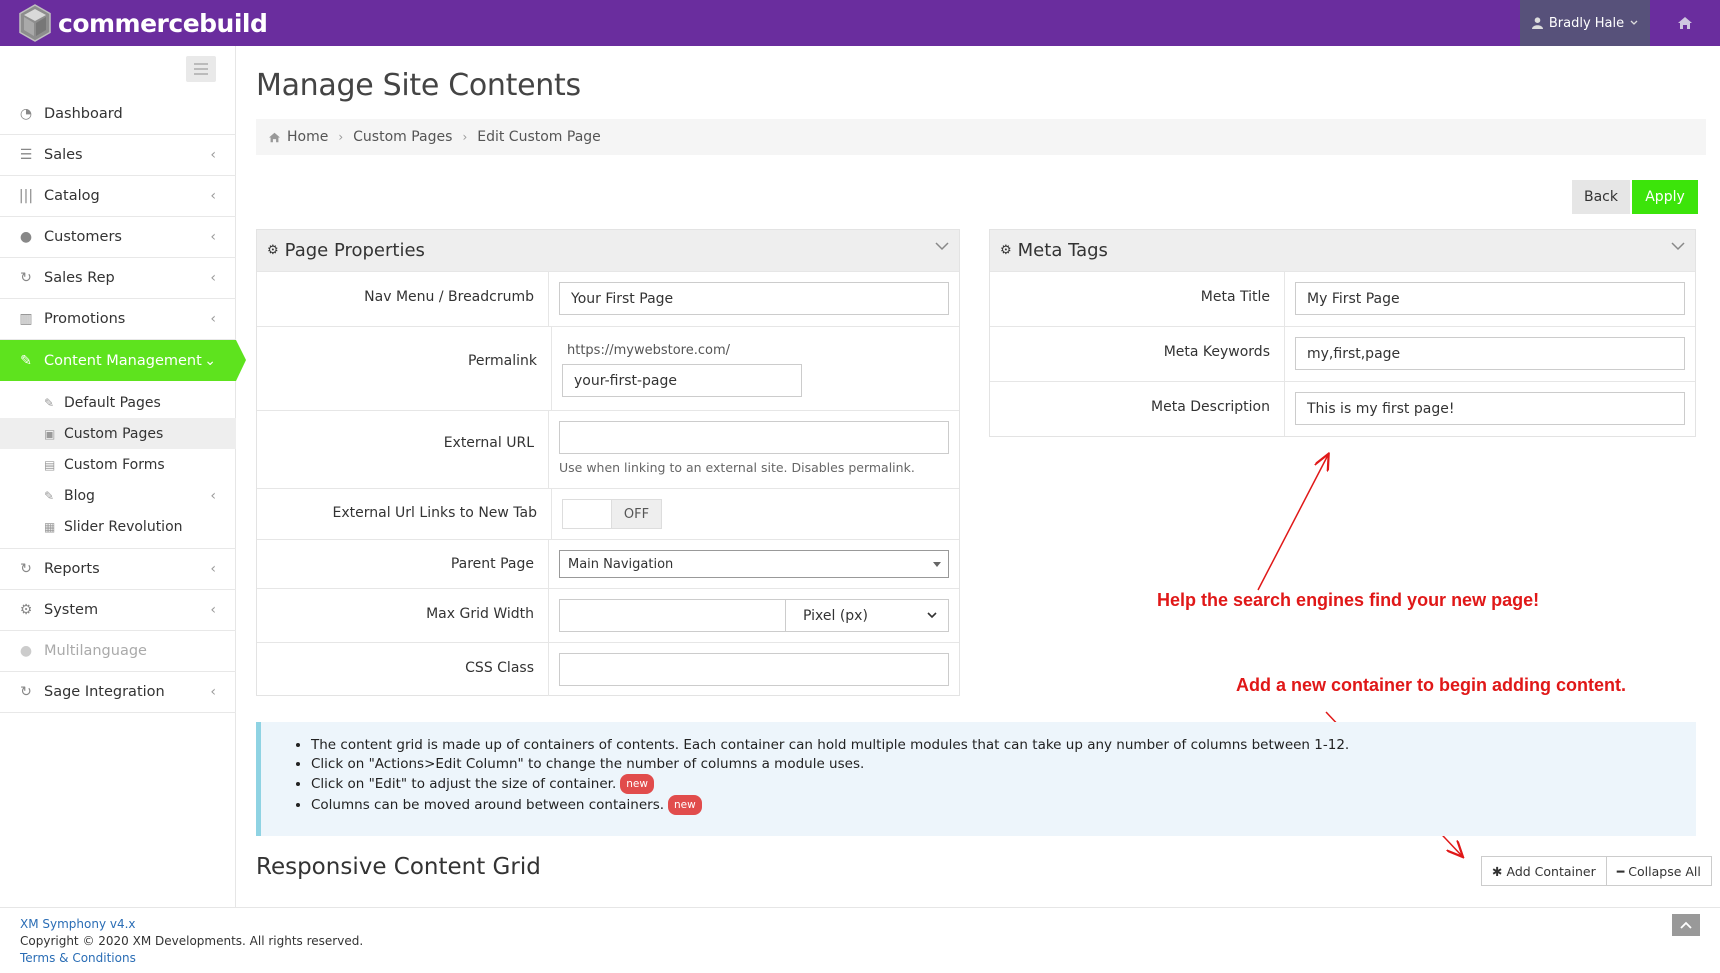  I want to click on add-container-button: ✱ Add Container, so click(1544, 871).